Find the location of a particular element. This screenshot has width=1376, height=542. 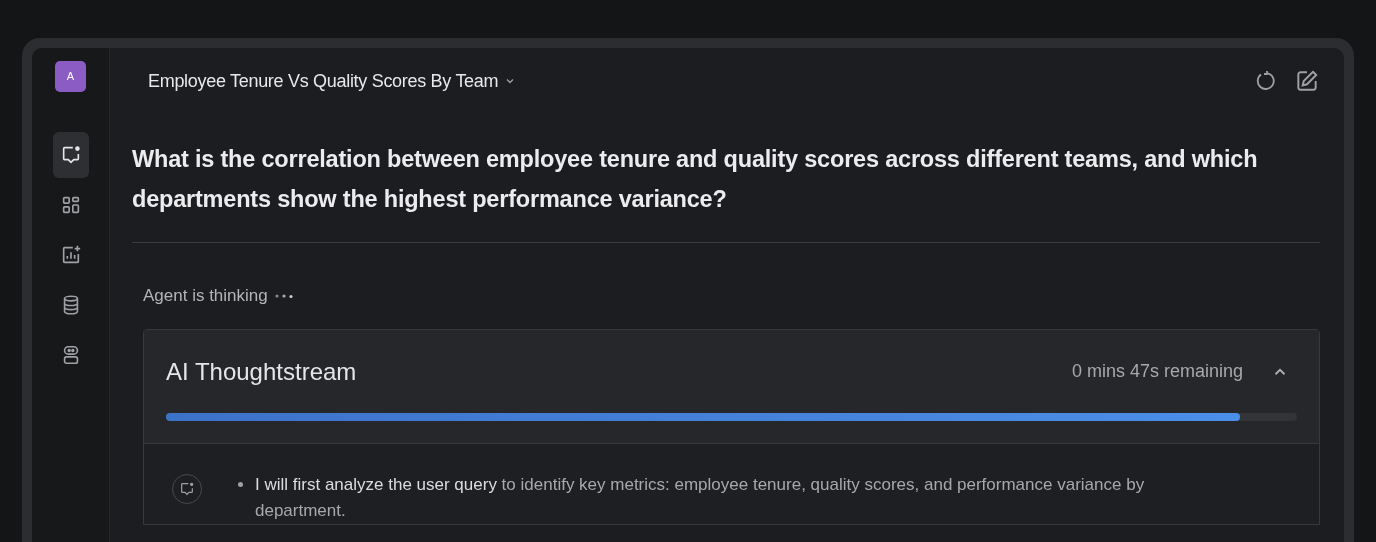

chat-bubble-icon is located at coordinates (187, 488).